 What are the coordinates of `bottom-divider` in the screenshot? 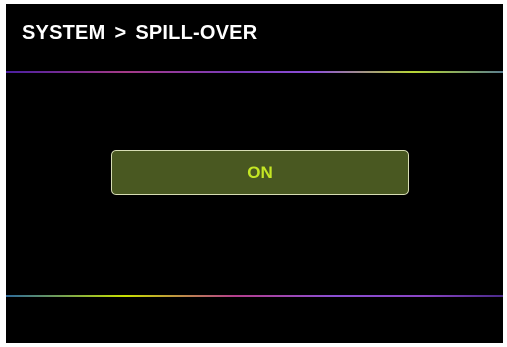 It's located at (254, 296).